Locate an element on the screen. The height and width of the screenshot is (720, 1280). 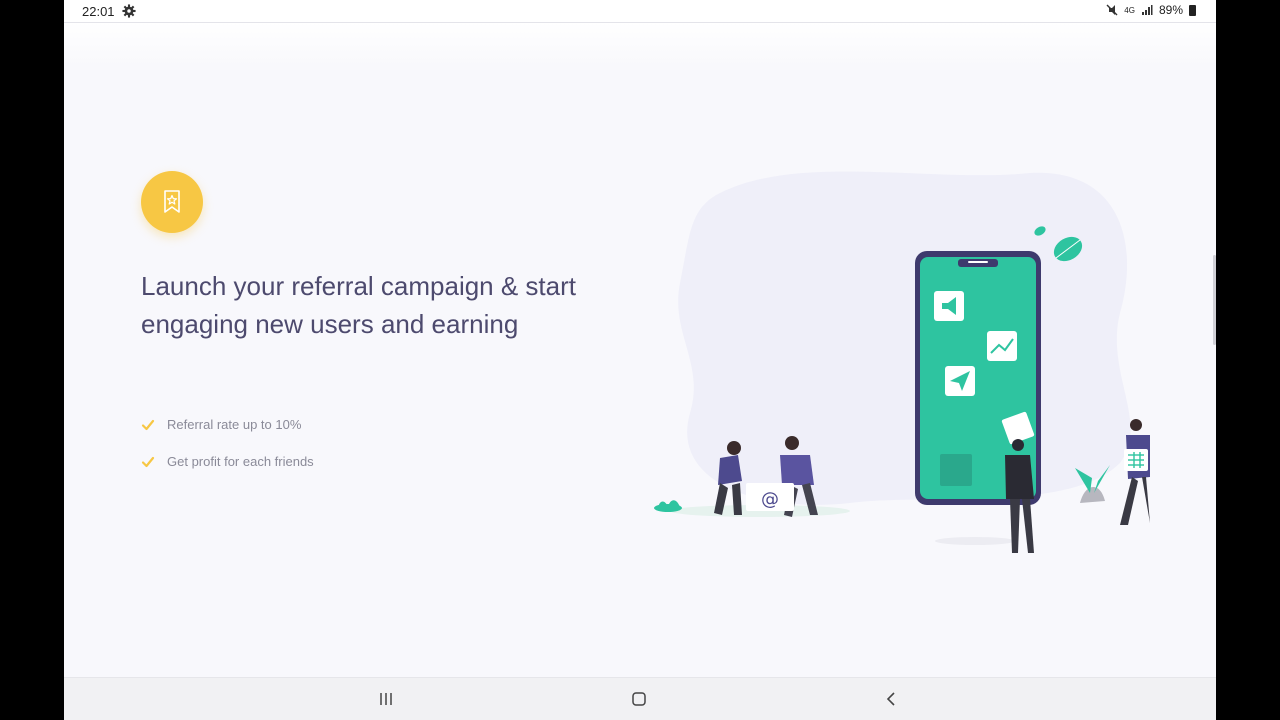
system-nav-bar is located at coordinates (640, 698).